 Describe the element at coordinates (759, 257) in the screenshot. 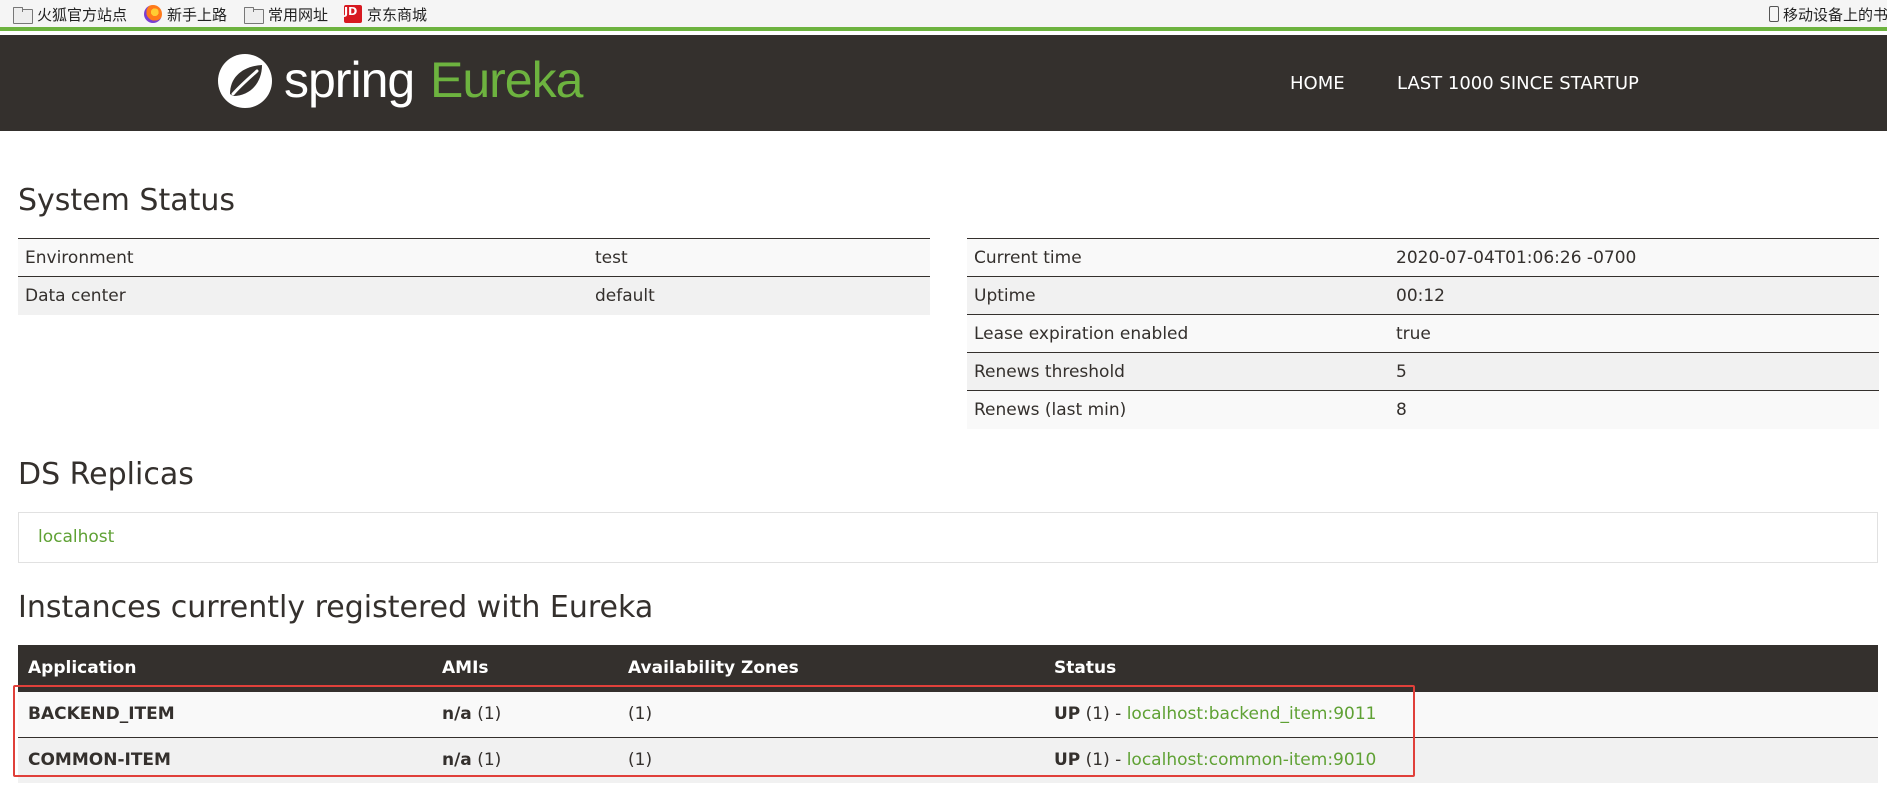

I see `status-value: test` at that location.